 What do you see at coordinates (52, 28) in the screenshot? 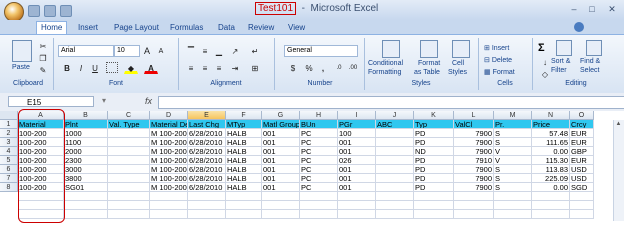
I see `tab-home: Home` at bounding box center [52, 28].